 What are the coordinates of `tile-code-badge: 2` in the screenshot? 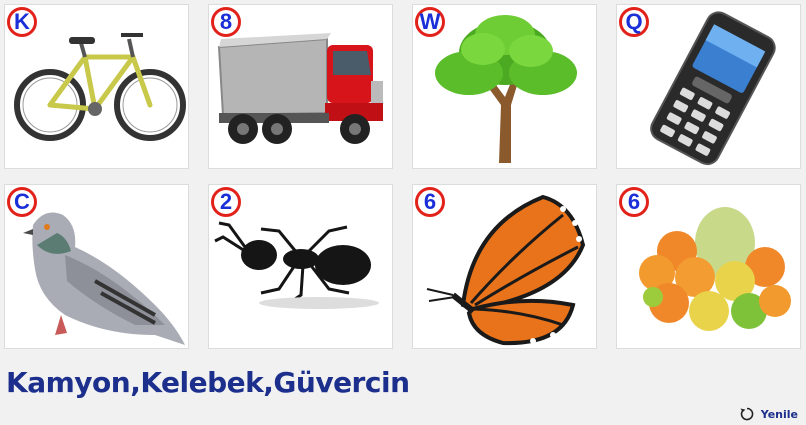 It's located at (226, 202).